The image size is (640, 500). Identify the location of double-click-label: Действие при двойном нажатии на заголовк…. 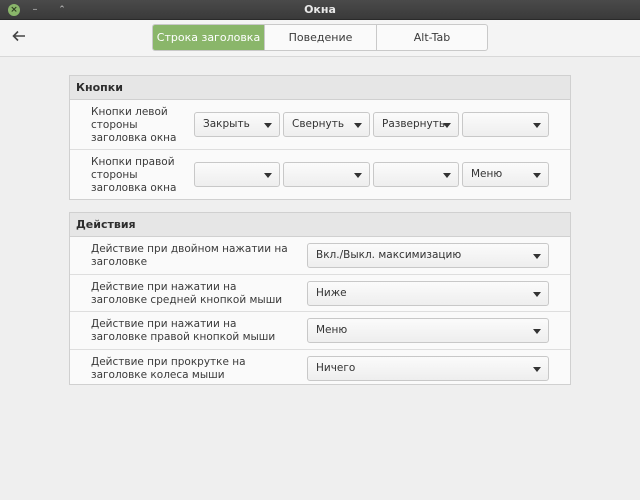
(189, 255).